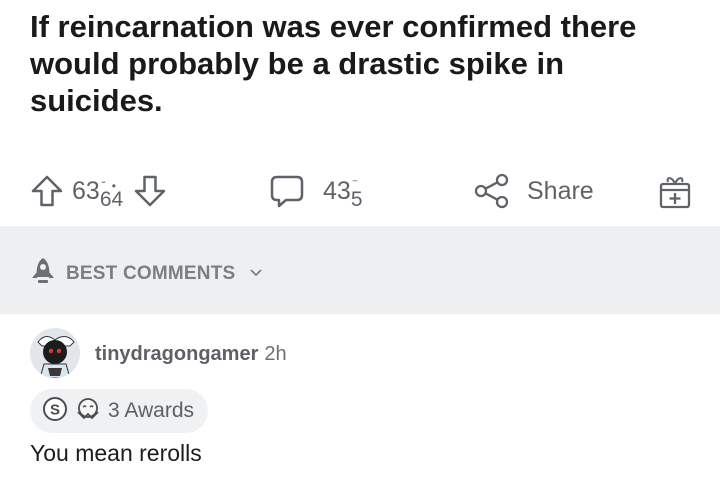 Image resolution: width=720 pixels, height=485 pixels. What do you see at coordinates (492, 191) in the screenshot?
I see `share-nodes-icon` at bounding box center [492, 191].